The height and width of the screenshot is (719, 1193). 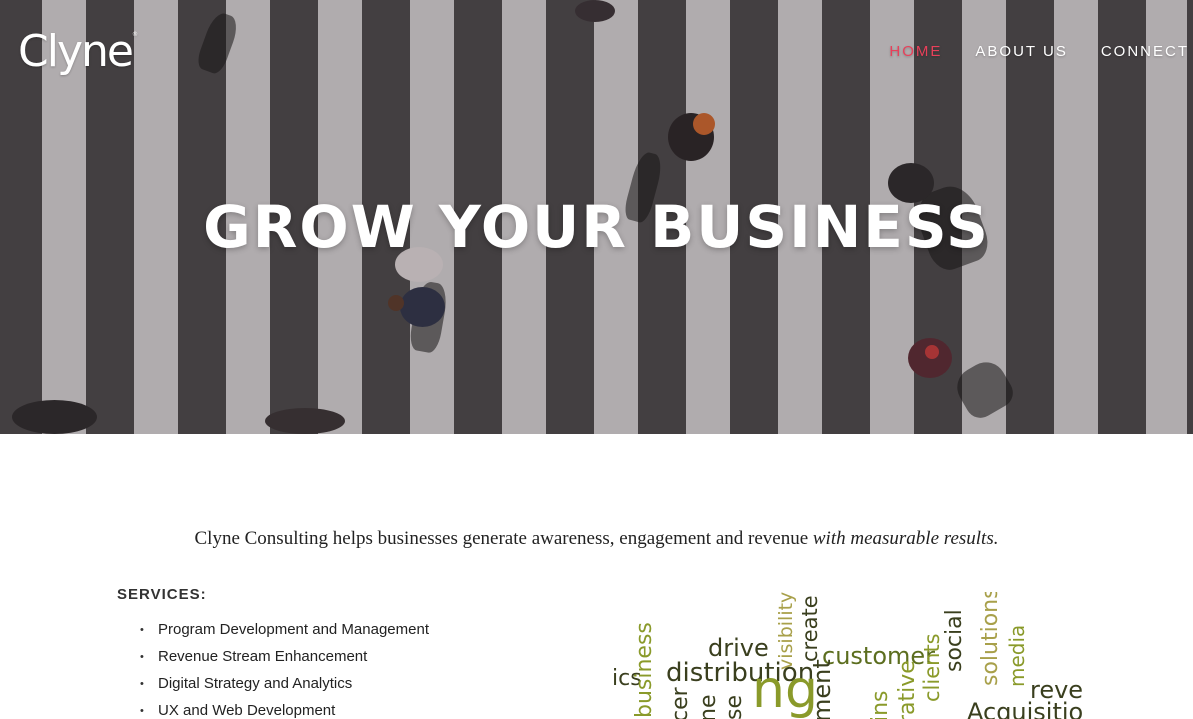 I want to click on wordcloud-word: se, so click(x=734, y=707).